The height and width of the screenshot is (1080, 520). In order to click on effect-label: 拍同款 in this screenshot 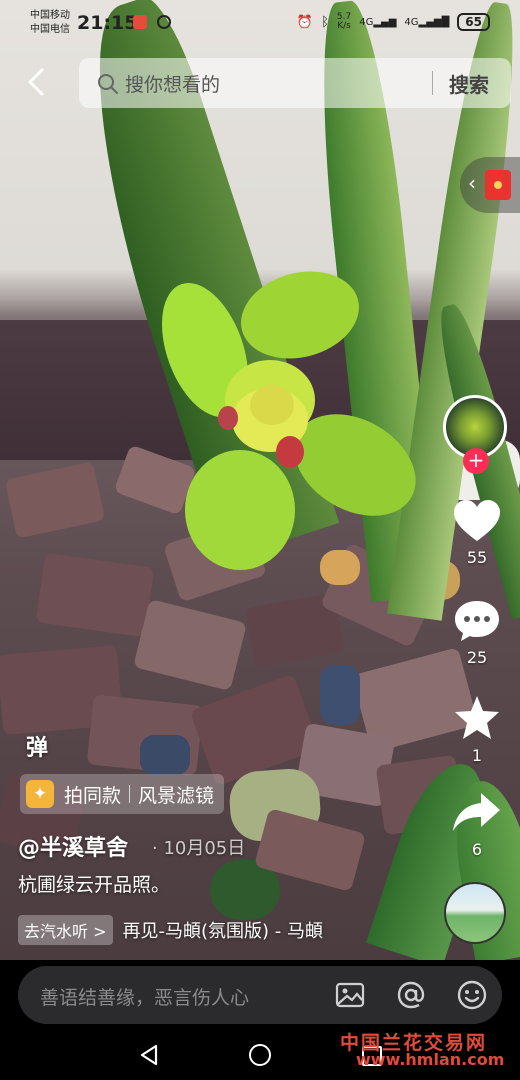, I will do `click(92, 794)`.